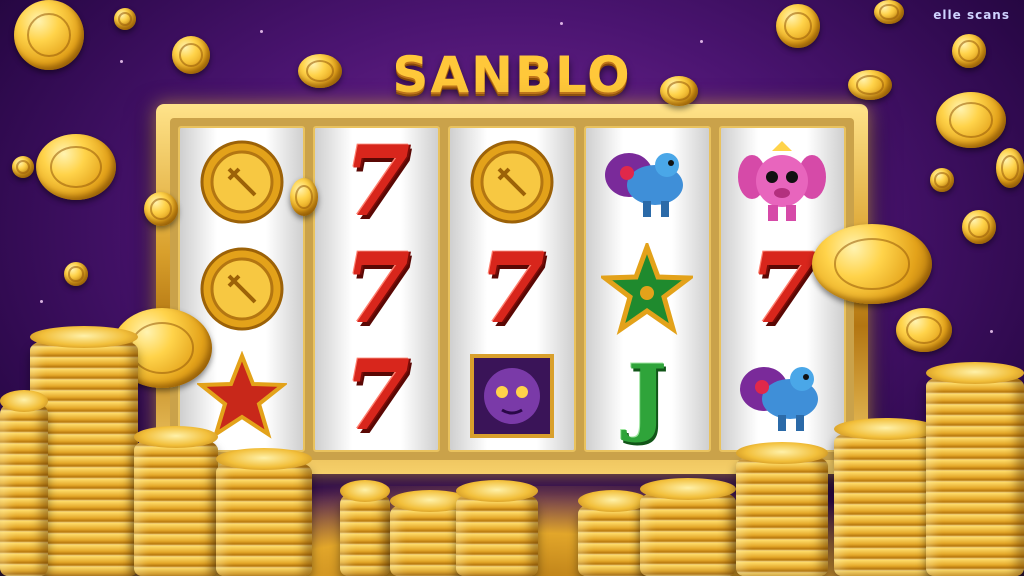  I want to click on reel-4: J, so click(647, 289).